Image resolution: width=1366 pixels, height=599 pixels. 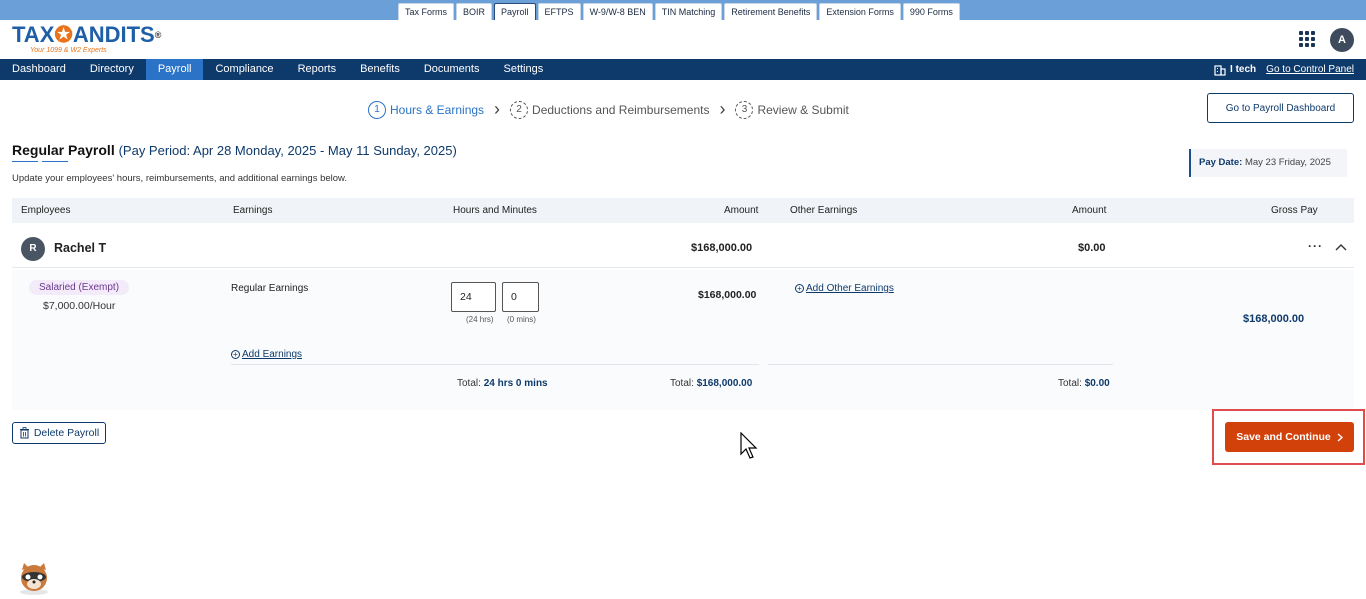 I want to click on payroll-dashboard-button: Go to Payroll Dashboard, so click(x=1280, y=108).